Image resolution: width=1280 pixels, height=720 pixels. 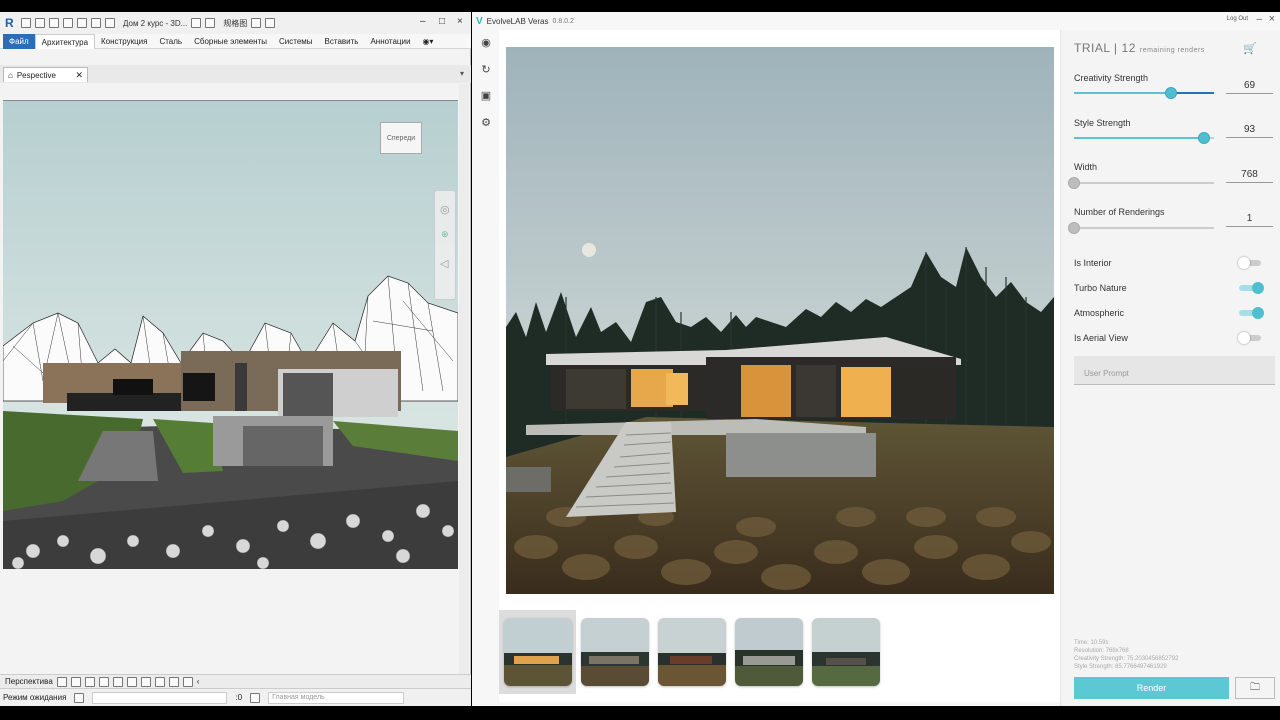 I want to click on detail-level-icon, so click(x=61, y=681).